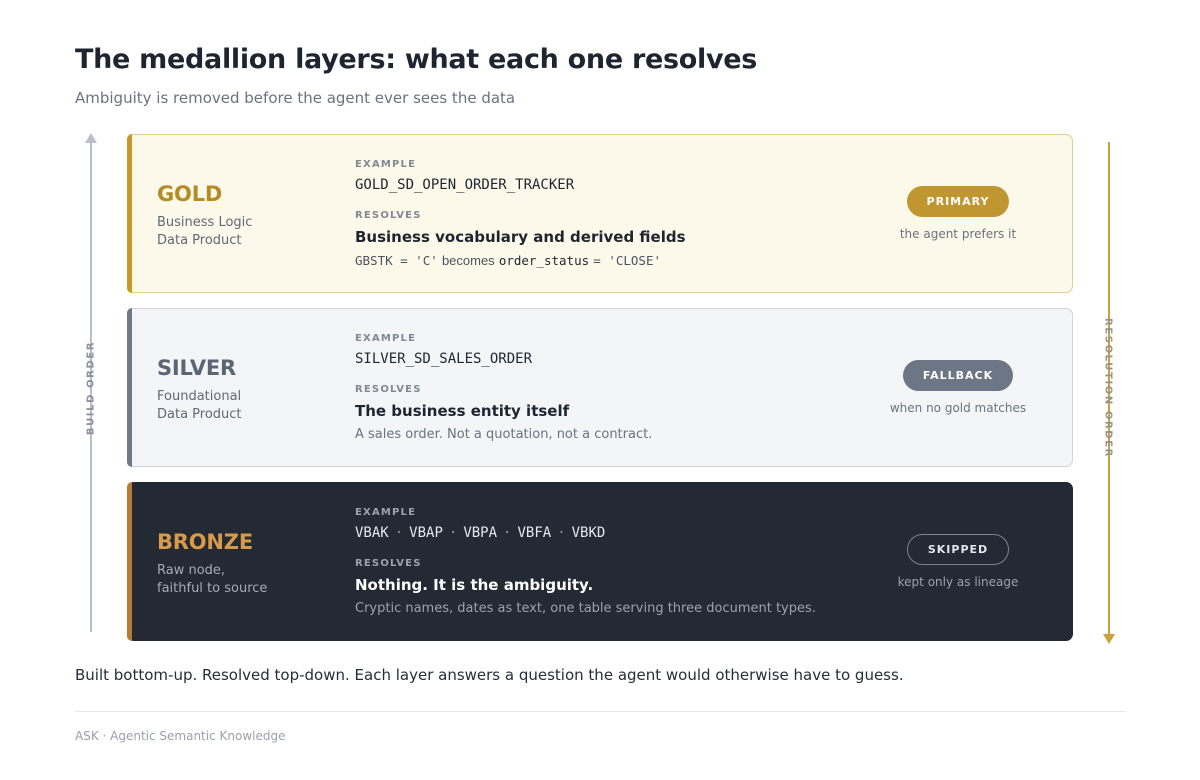  Describe the element at coordinates (242, 406) in the screenshot. I see `silver-layer-description: Foundational Data Product` at that location.